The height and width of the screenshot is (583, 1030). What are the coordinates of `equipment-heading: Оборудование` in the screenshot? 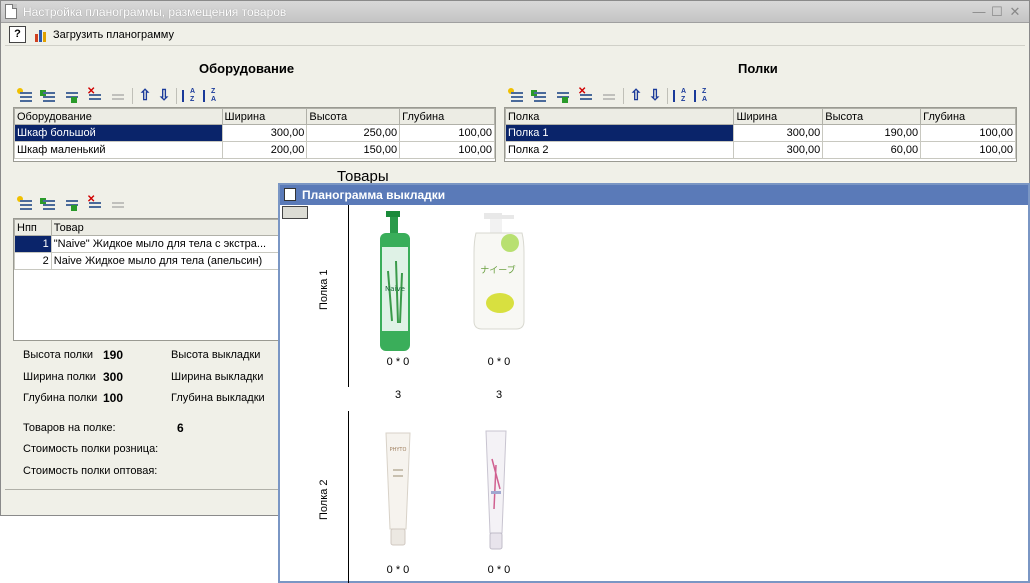 It's located at (247, 68).